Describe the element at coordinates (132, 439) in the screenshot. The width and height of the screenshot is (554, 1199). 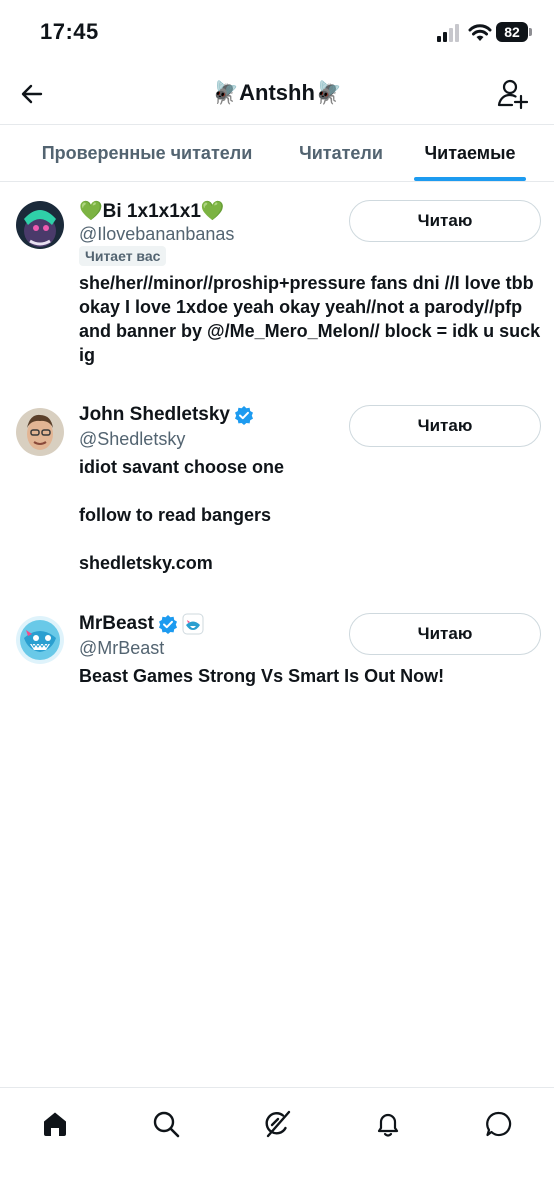
I see `user-handle: @Shedletsky` at that location.